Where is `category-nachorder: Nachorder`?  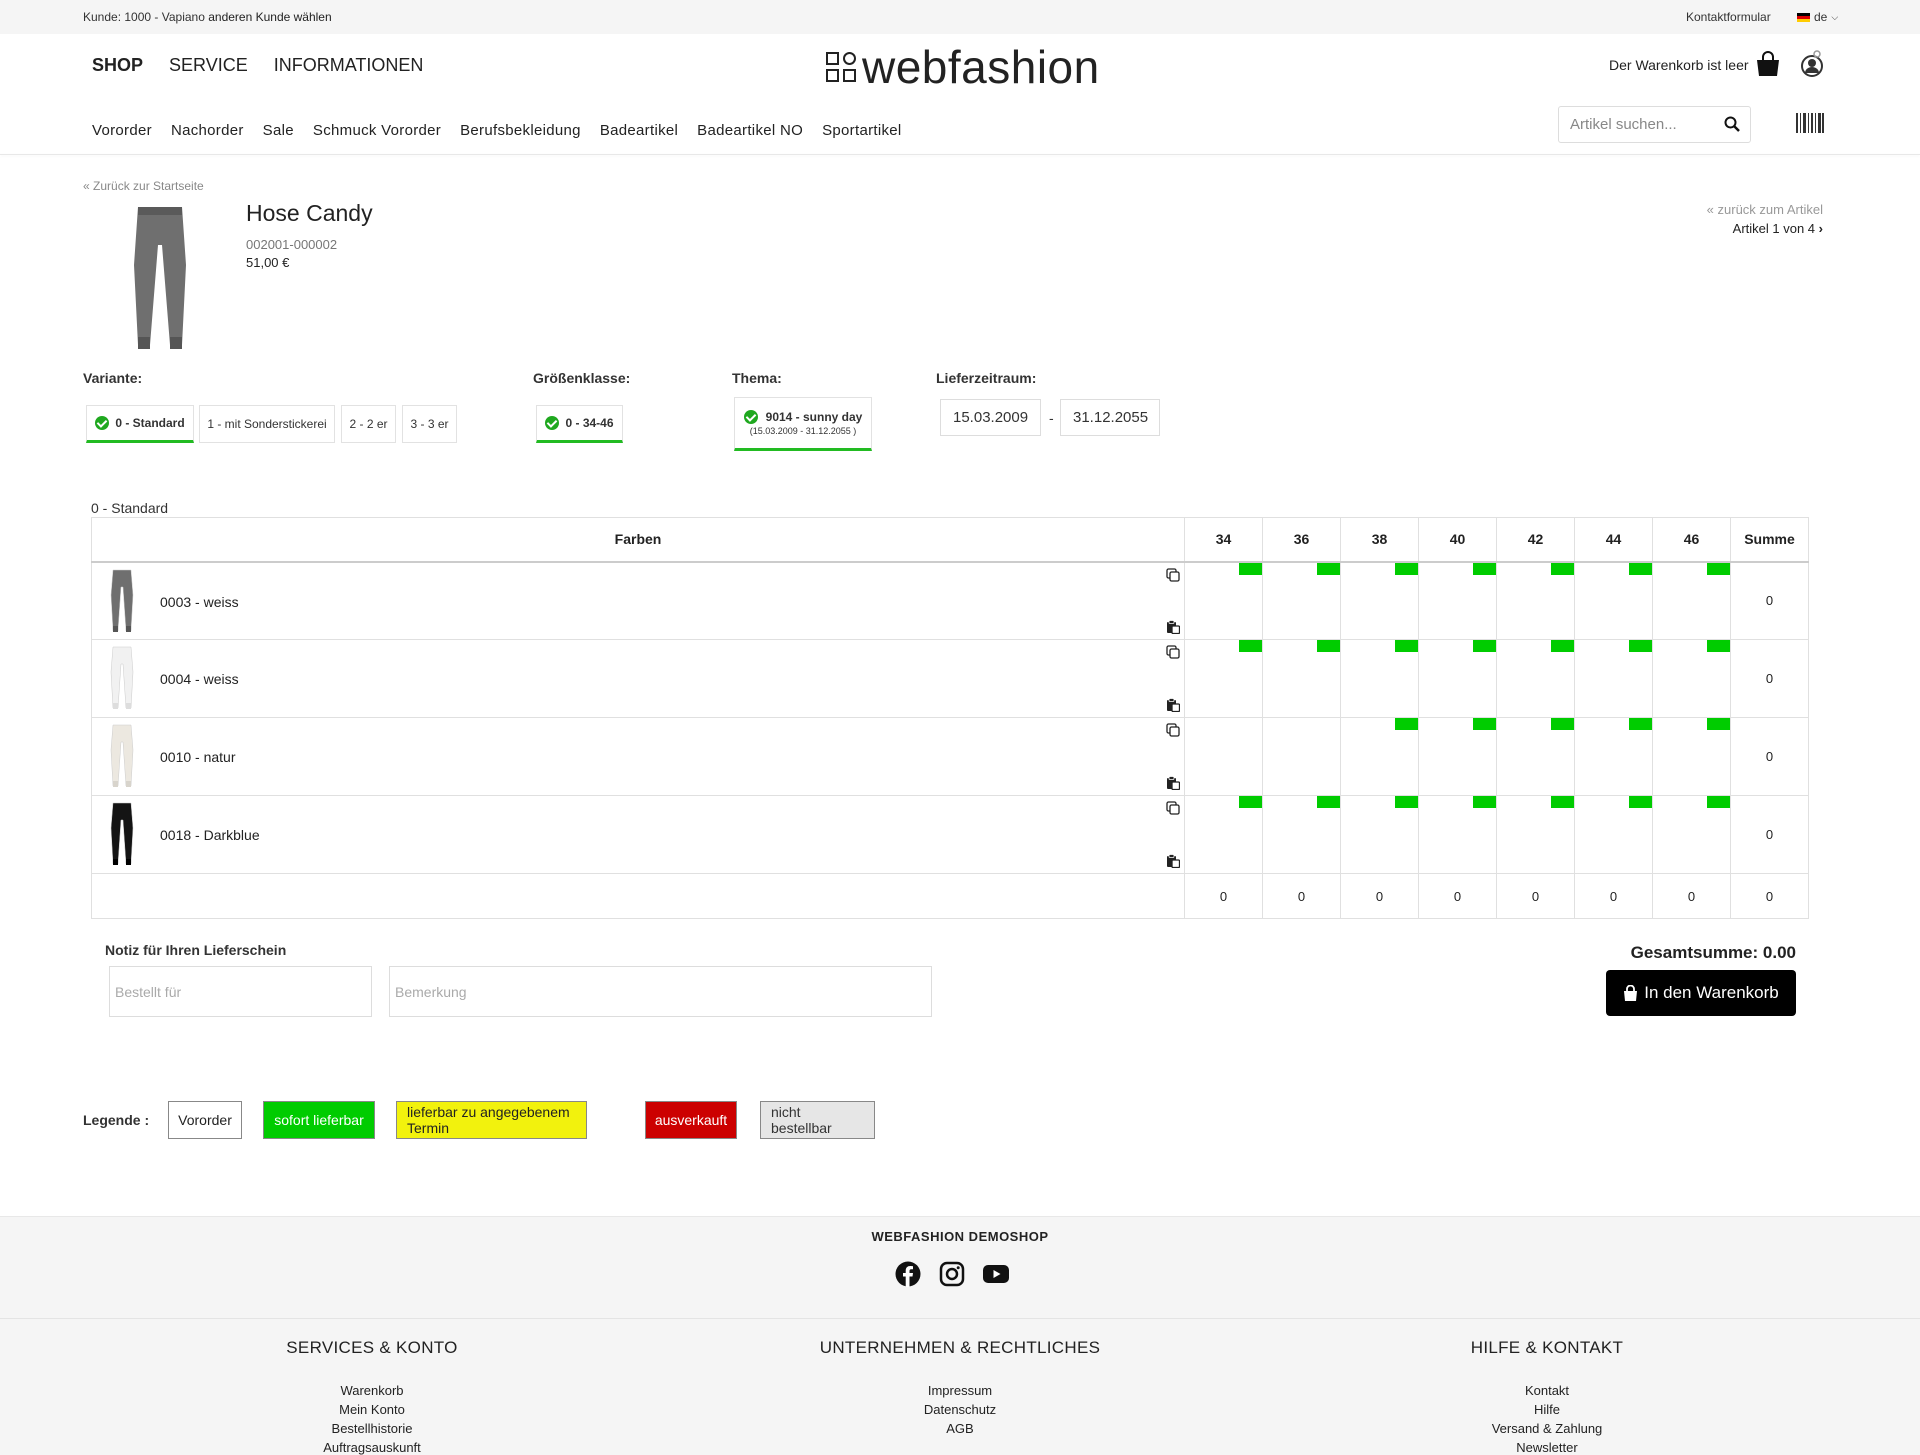
category-nachorder: Nachorder is located at coordinates (207, 130).